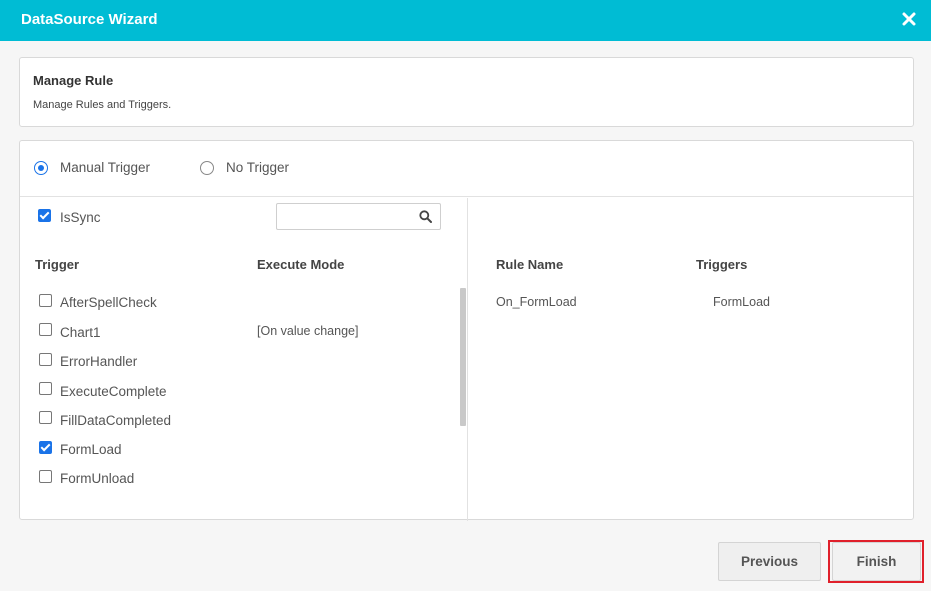 The image size is (931, 591). Describe the element at coordinates (105, 167) in the screenshot. I see `manual-trigger-label: Manual Trigger` at that location.